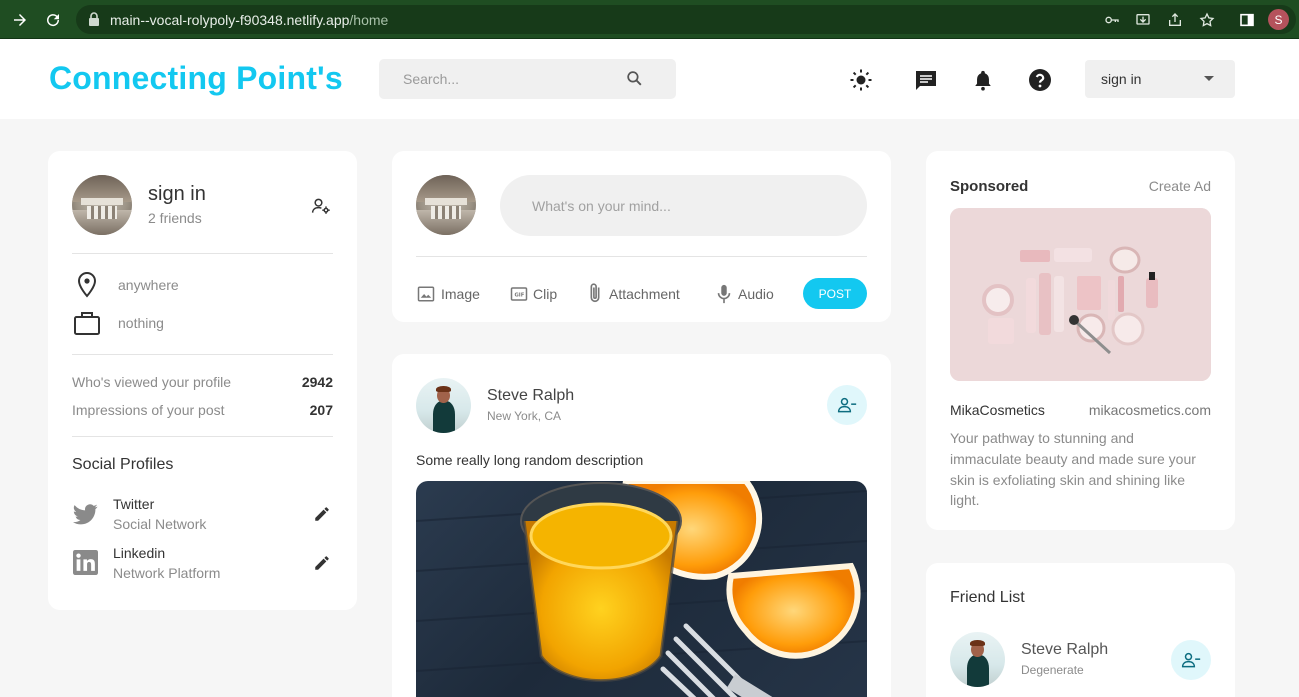 Image resolution: width=1299 pixels, height=697 pixels. What do you see at coordinates (499, 79) in the screenshot?
I see `search-input` at bounding box center [499, 79].